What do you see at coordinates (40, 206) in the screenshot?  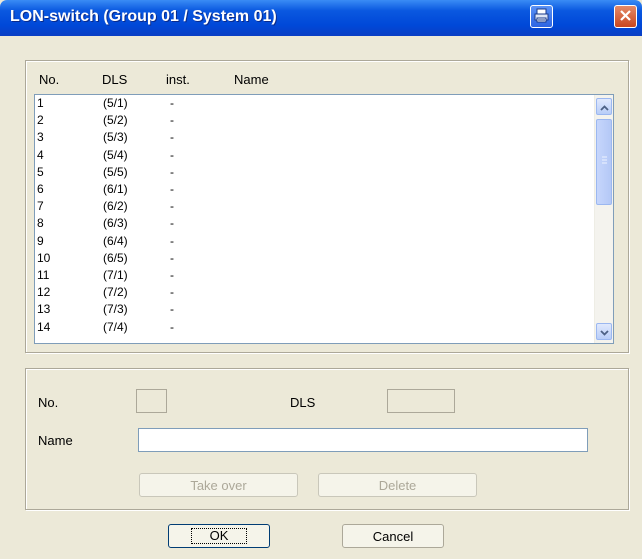 I see `list-item-no: 7` at bounding box center [40, 206].